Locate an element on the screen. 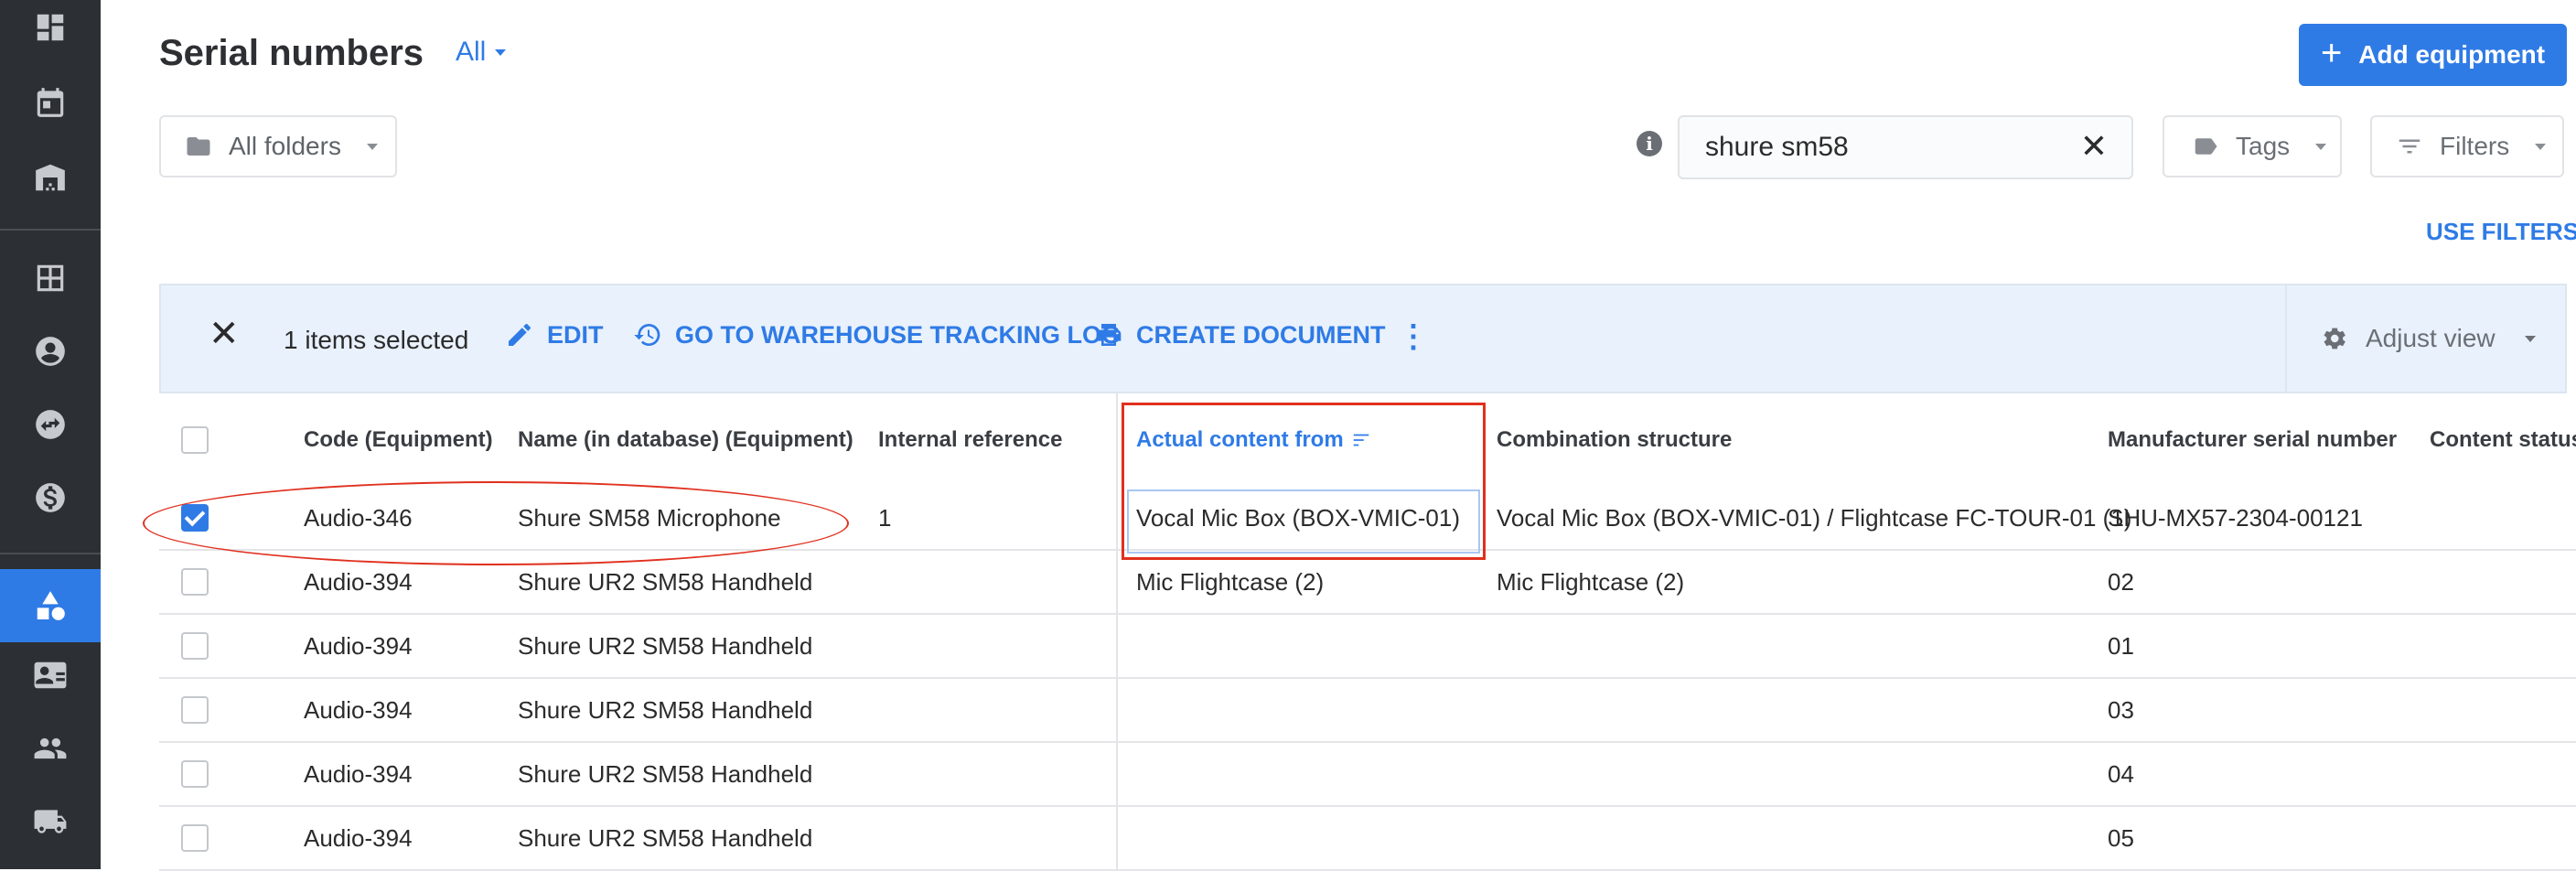 The image size is (2576, 871). add-equipment-button: + Add equipment is located at coordinates (2433, 55).